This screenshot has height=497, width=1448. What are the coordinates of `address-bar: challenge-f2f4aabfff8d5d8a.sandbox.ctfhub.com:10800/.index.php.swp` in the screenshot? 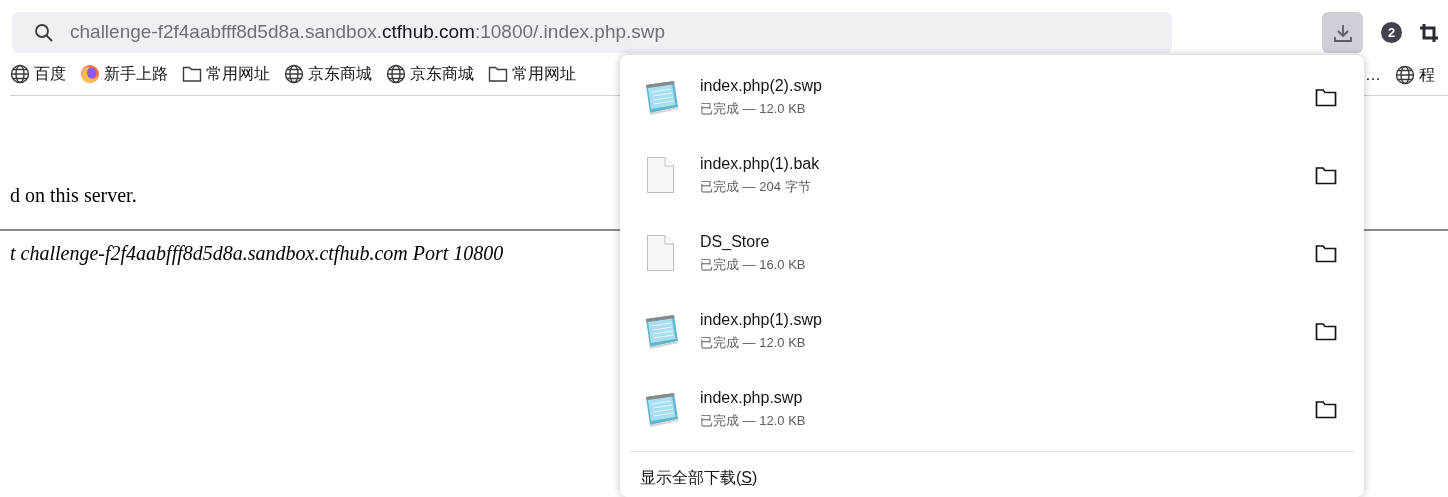 It's located at (592, 32).